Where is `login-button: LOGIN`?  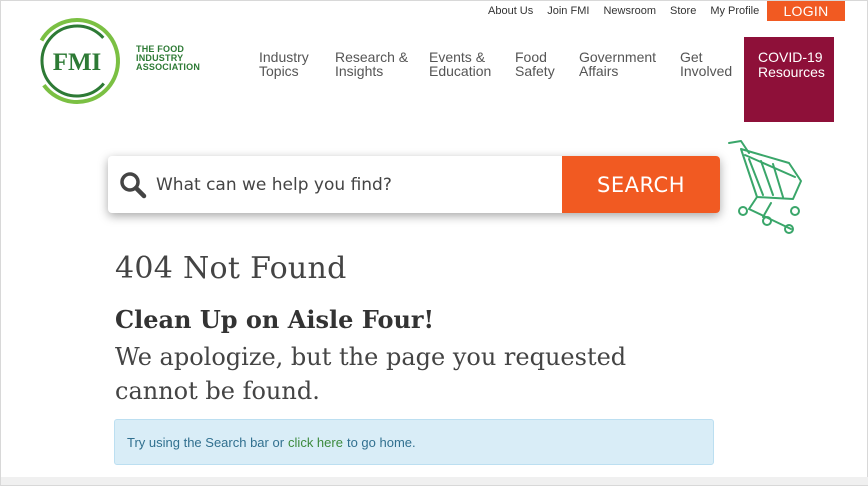 login-button: LOGIN is located at coordinates (806, 11).